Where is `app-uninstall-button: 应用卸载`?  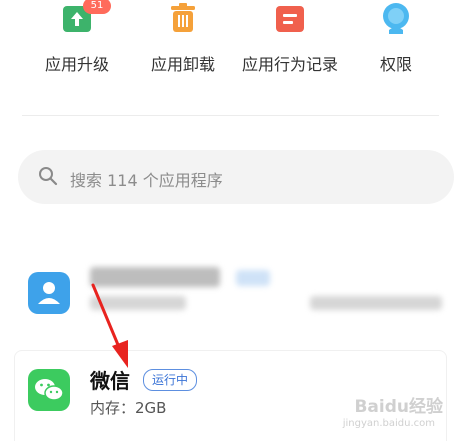 app-uninstall-button: 应用卸载 is located at coordinates (183, 37).